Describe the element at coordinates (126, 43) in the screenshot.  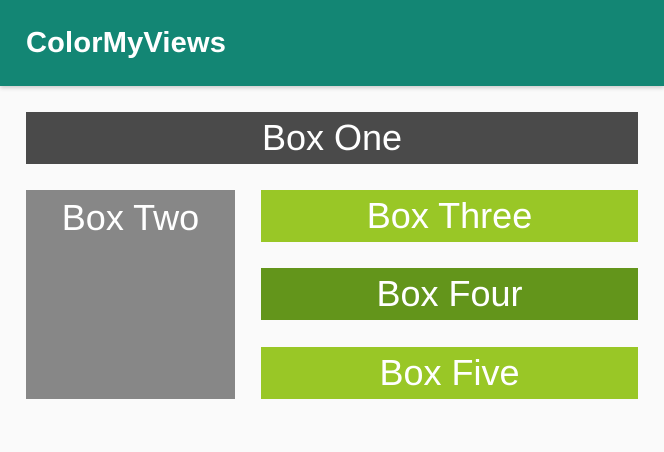
I see `app-title: ColorMyViews` at that location.